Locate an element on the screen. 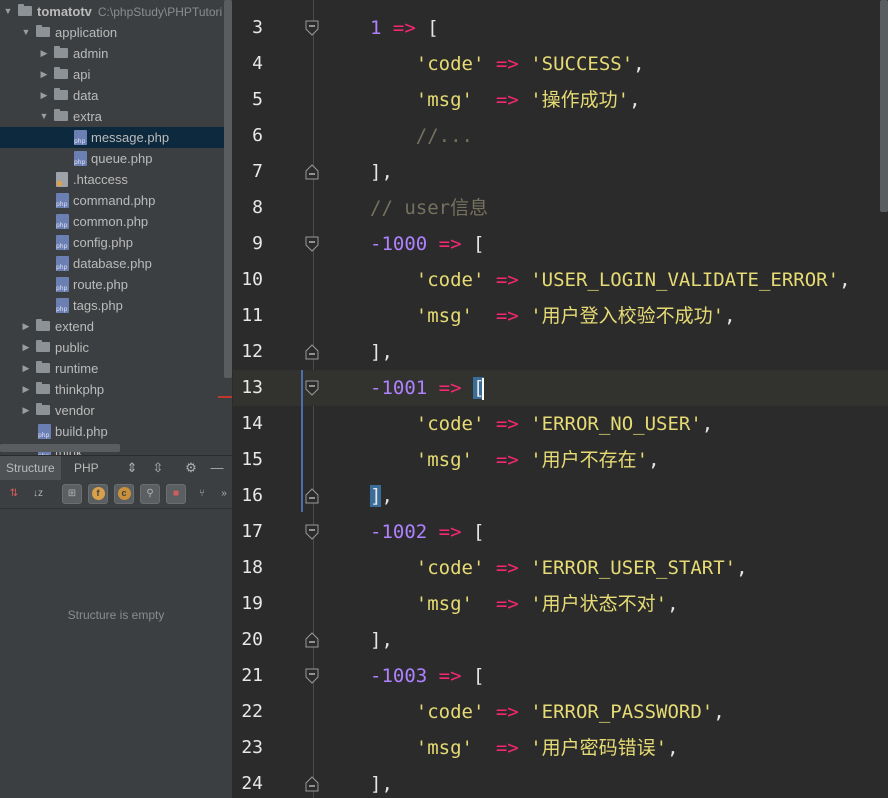 The width and height of the screenshot is (888, 798). tree-item: ▼ extra is located at coordinates (116, 116).